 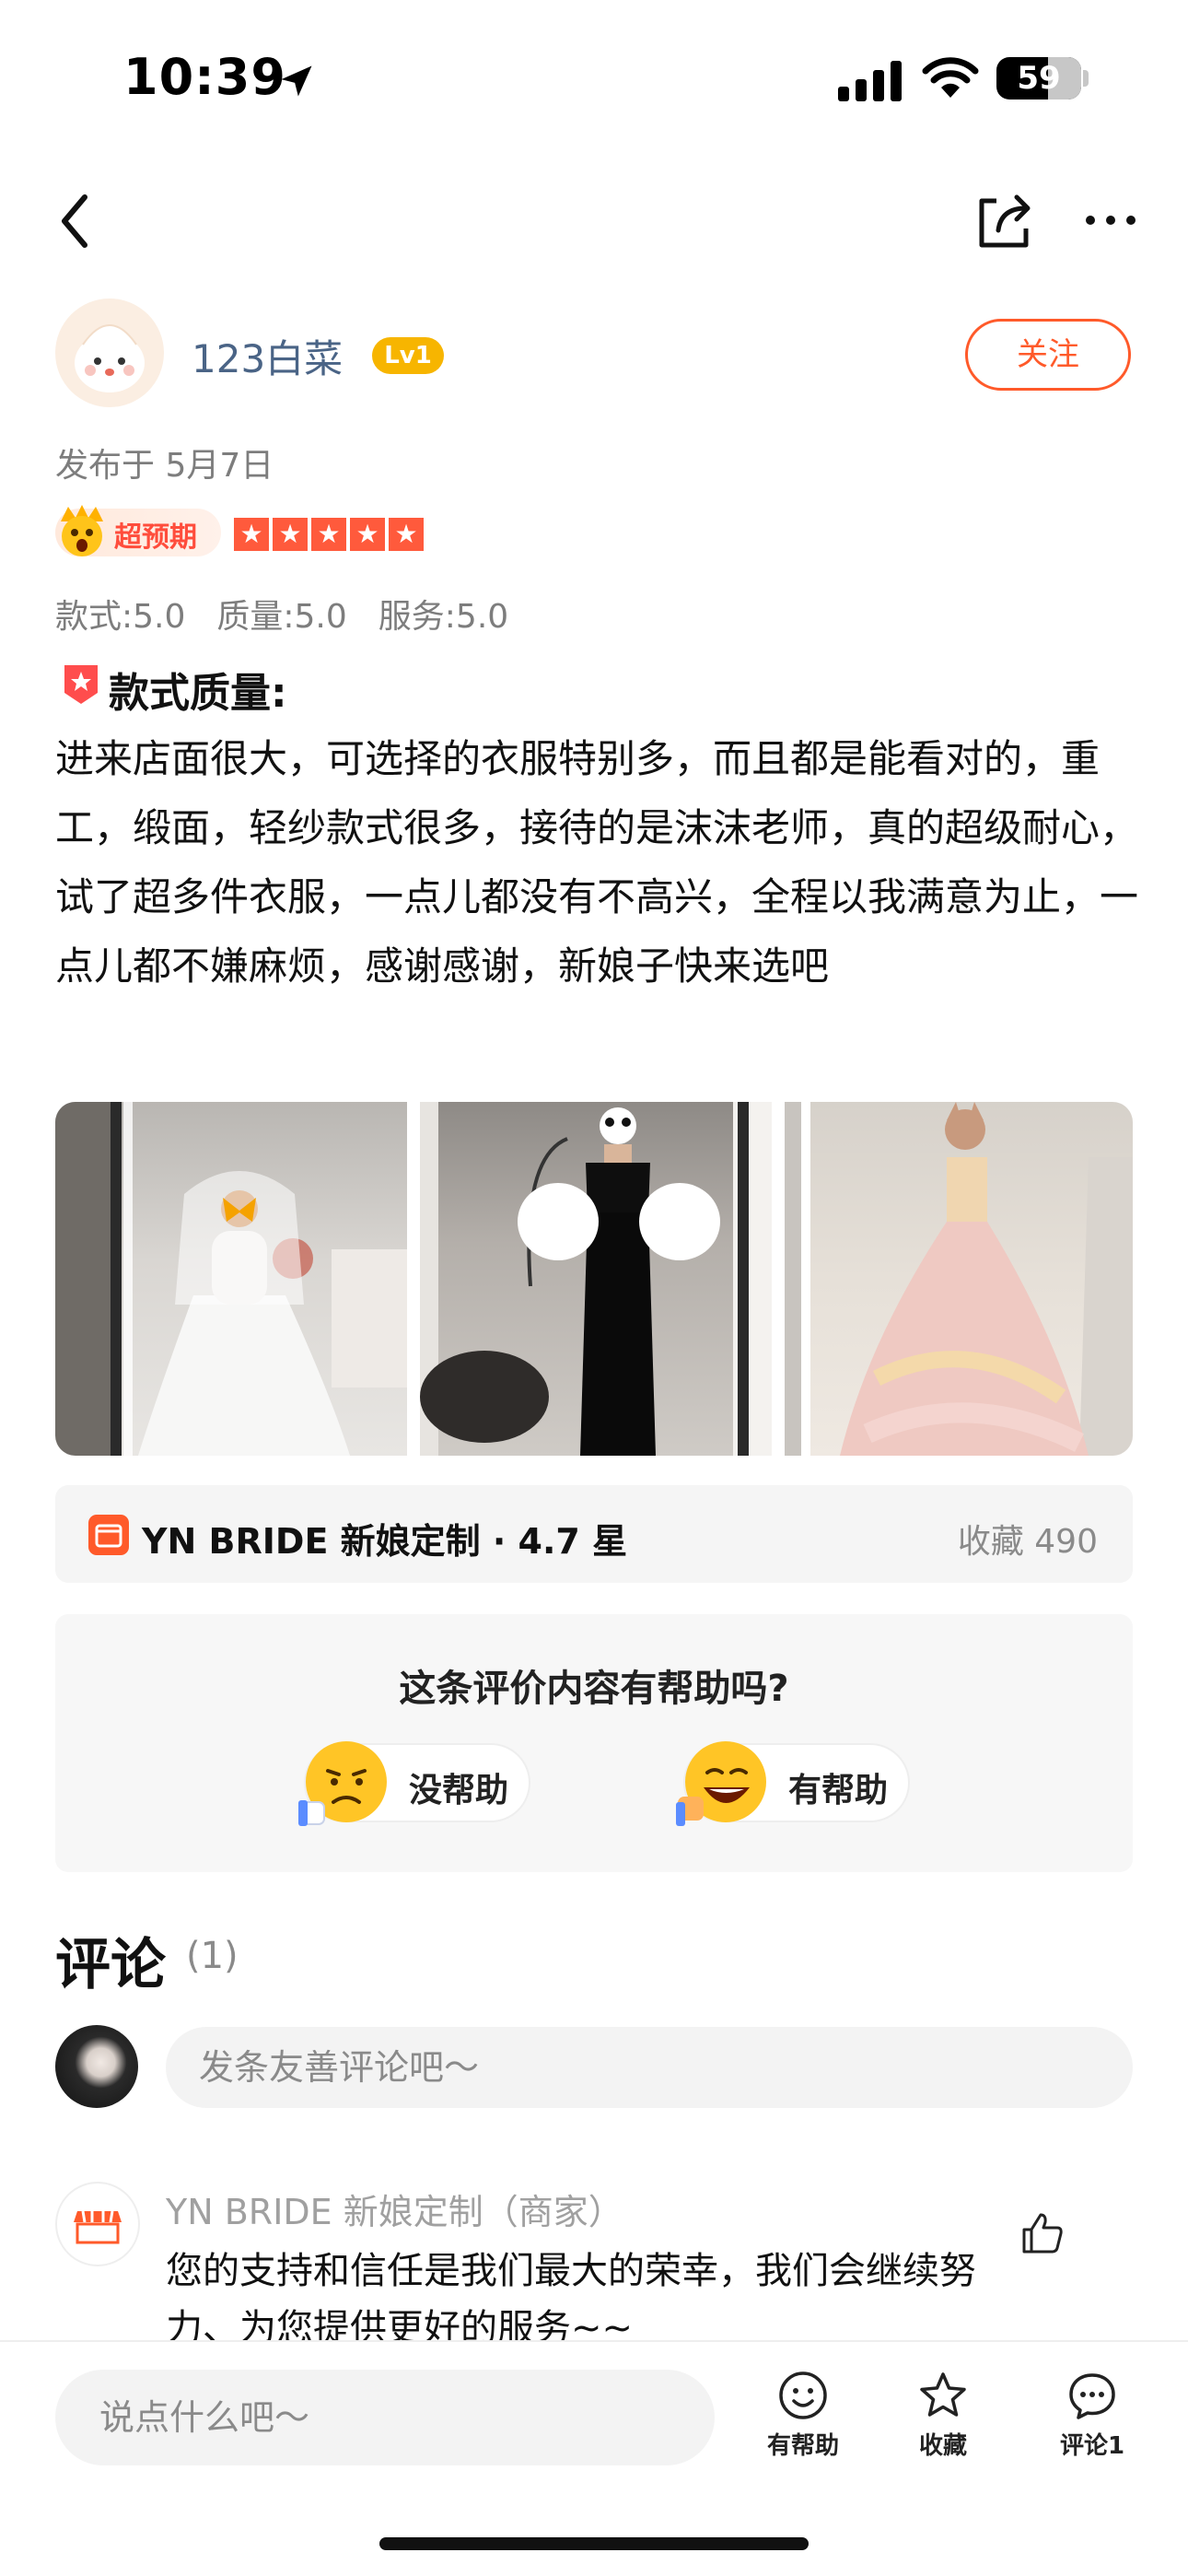 What do you see at coordinates (82, 530) in the screenshot?
I see `surprised-face-icon` at bounding box center [82, 530].